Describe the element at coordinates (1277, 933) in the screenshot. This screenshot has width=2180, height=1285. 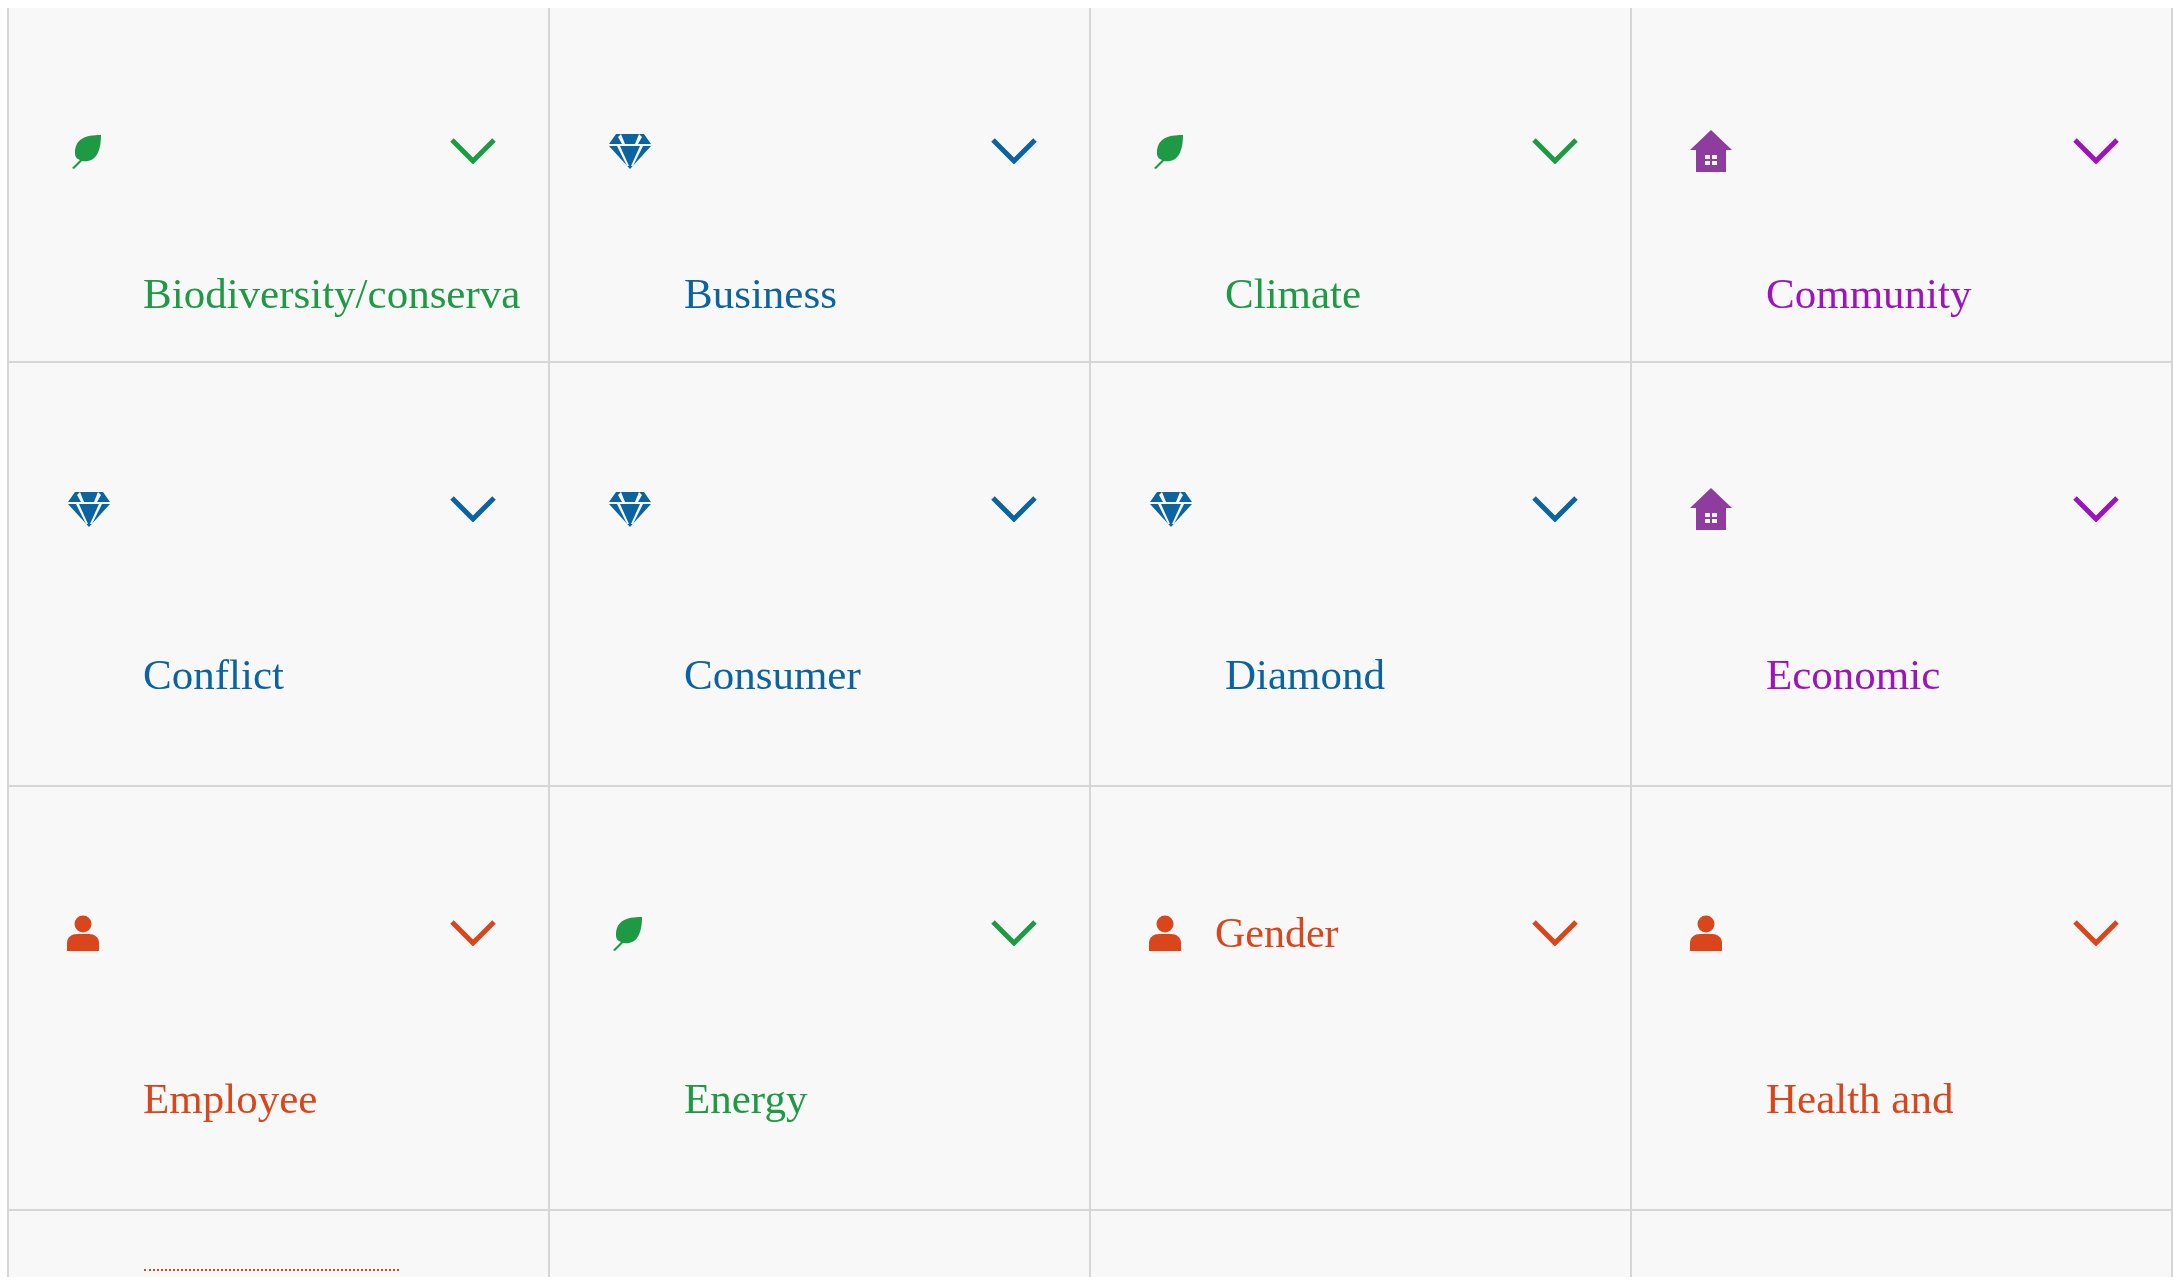
I see `topic-label: Gender` at that location.